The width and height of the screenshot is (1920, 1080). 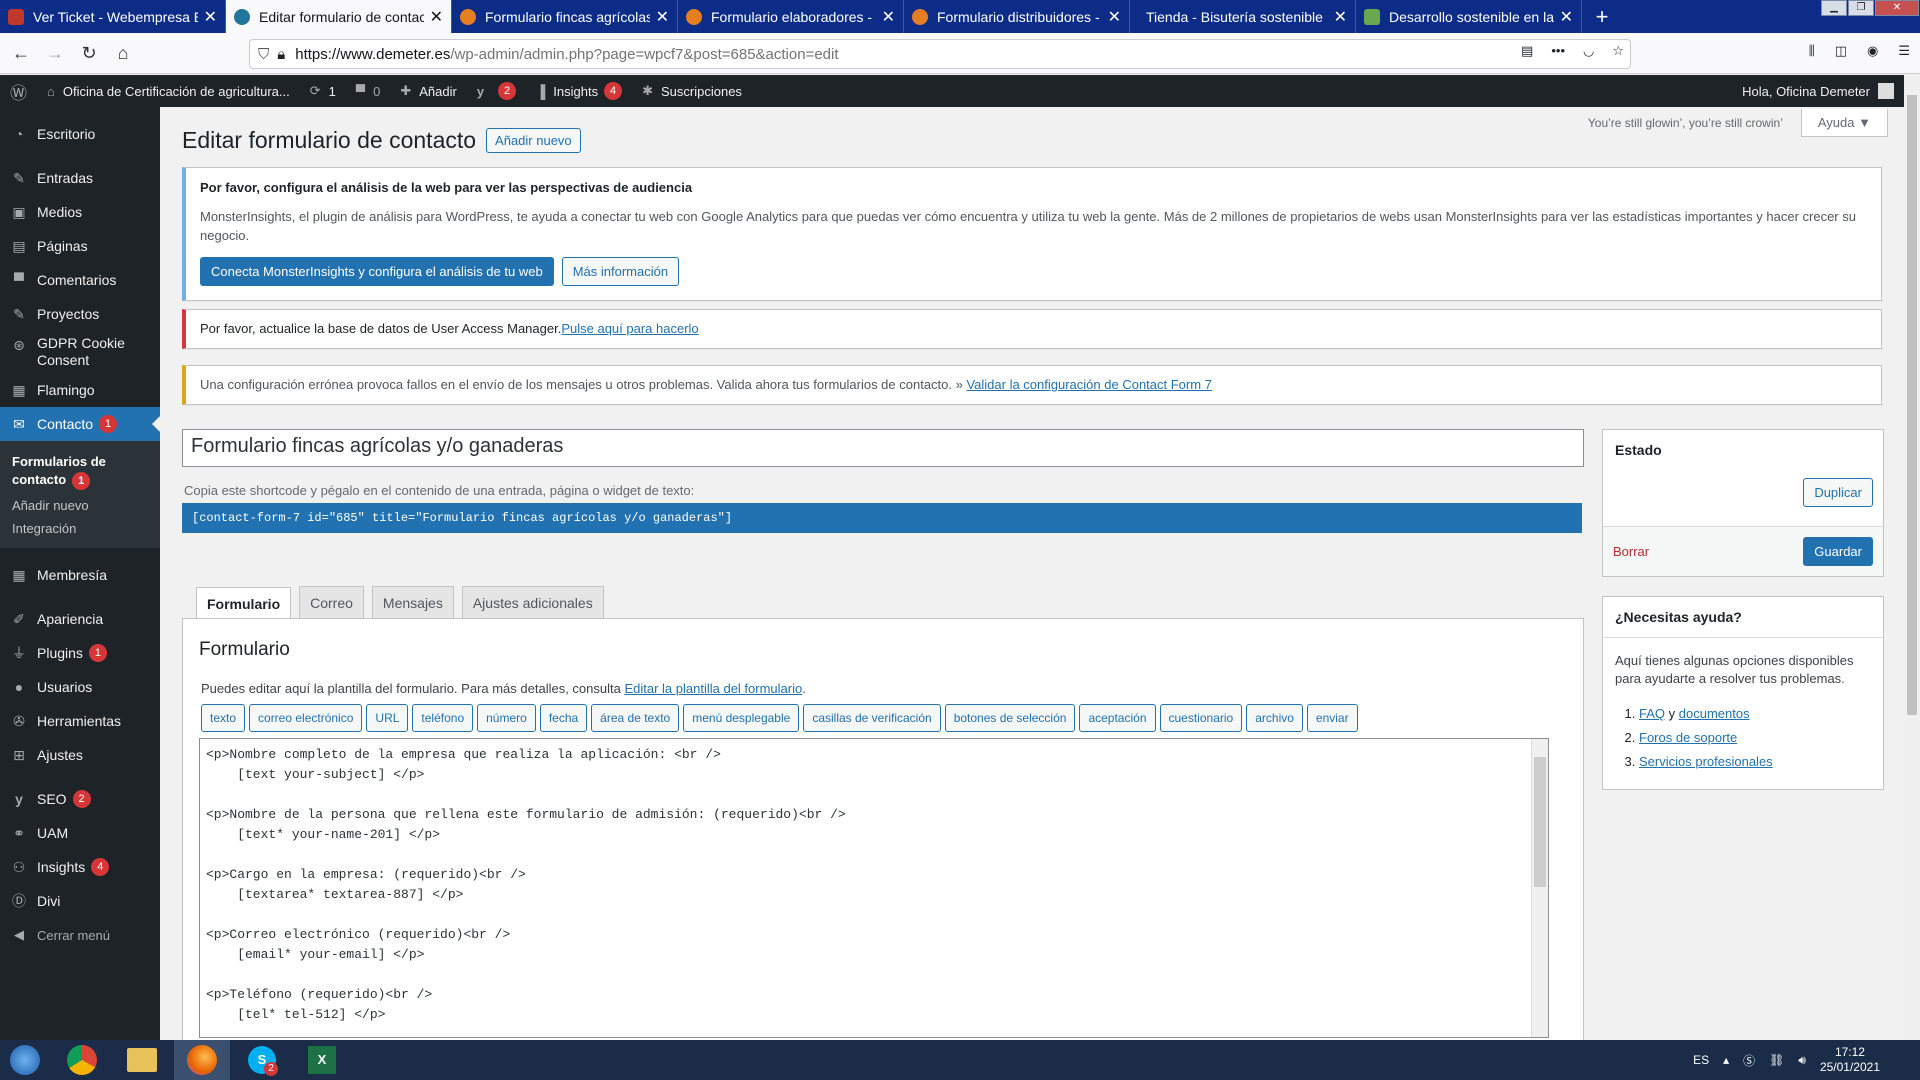 What do you see at coordinates (713, 688) in the screenshot?
I see `edit-template-link: Editar la plantilla del formulario` at bounding box center [713, 688].